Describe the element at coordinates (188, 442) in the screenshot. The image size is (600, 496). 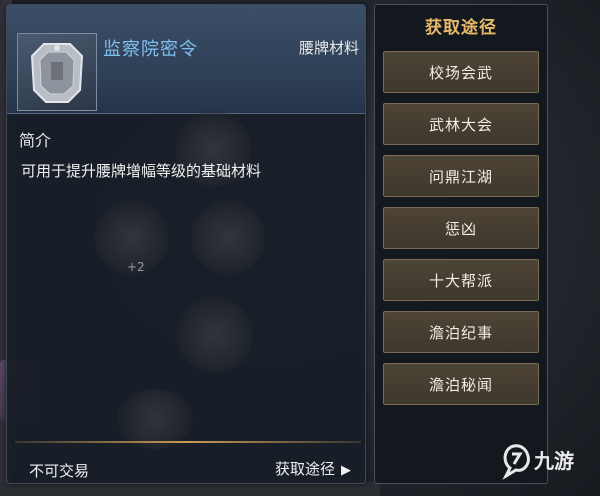
I see `divider` at that location.